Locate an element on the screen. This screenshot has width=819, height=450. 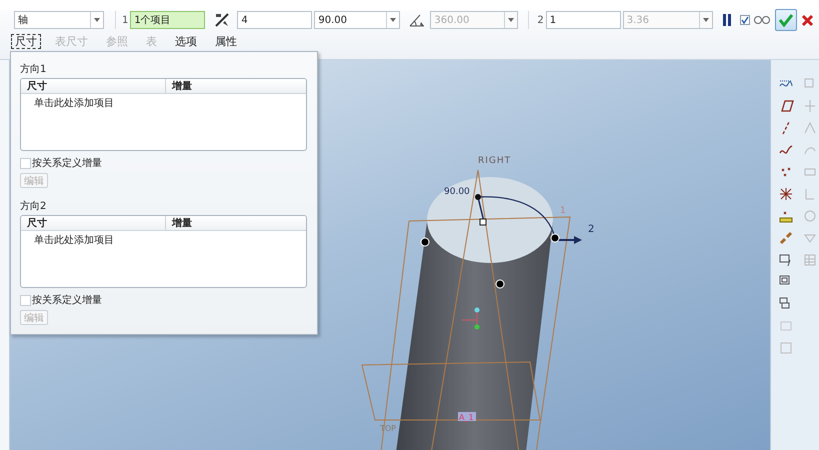
reference-collector: 1个项目 is located at coordinates (168, 20).